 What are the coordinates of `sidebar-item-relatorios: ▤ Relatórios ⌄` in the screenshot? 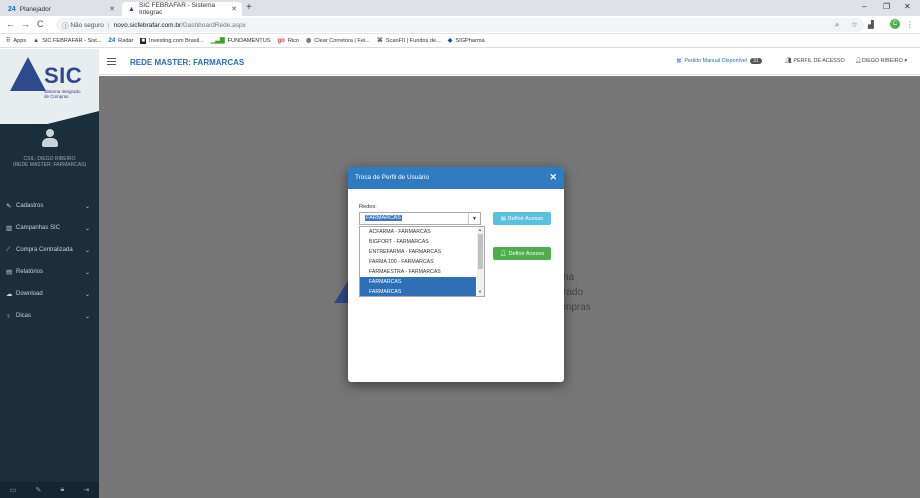 It's located at (49, 272).